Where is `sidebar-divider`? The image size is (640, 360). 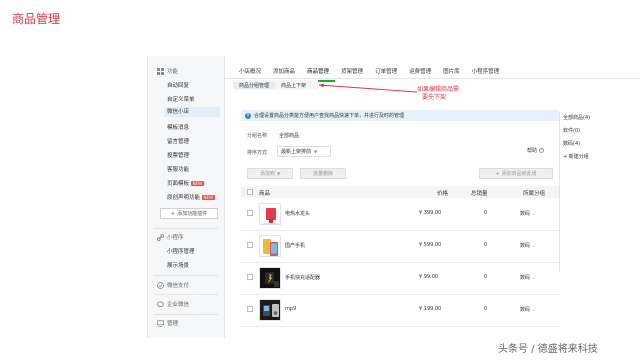
sidebar-divider is located at coordinates (186, 294).